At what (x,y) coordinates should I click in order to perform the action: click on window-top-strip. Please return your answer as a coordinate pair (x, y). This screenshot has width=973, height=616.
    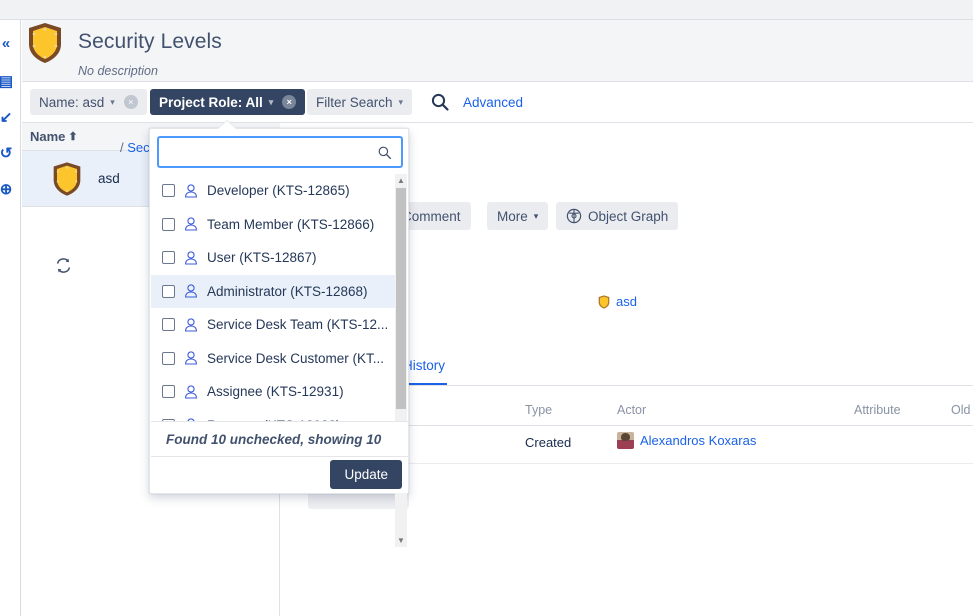
    Looking at the image, I should click on (486, 10).